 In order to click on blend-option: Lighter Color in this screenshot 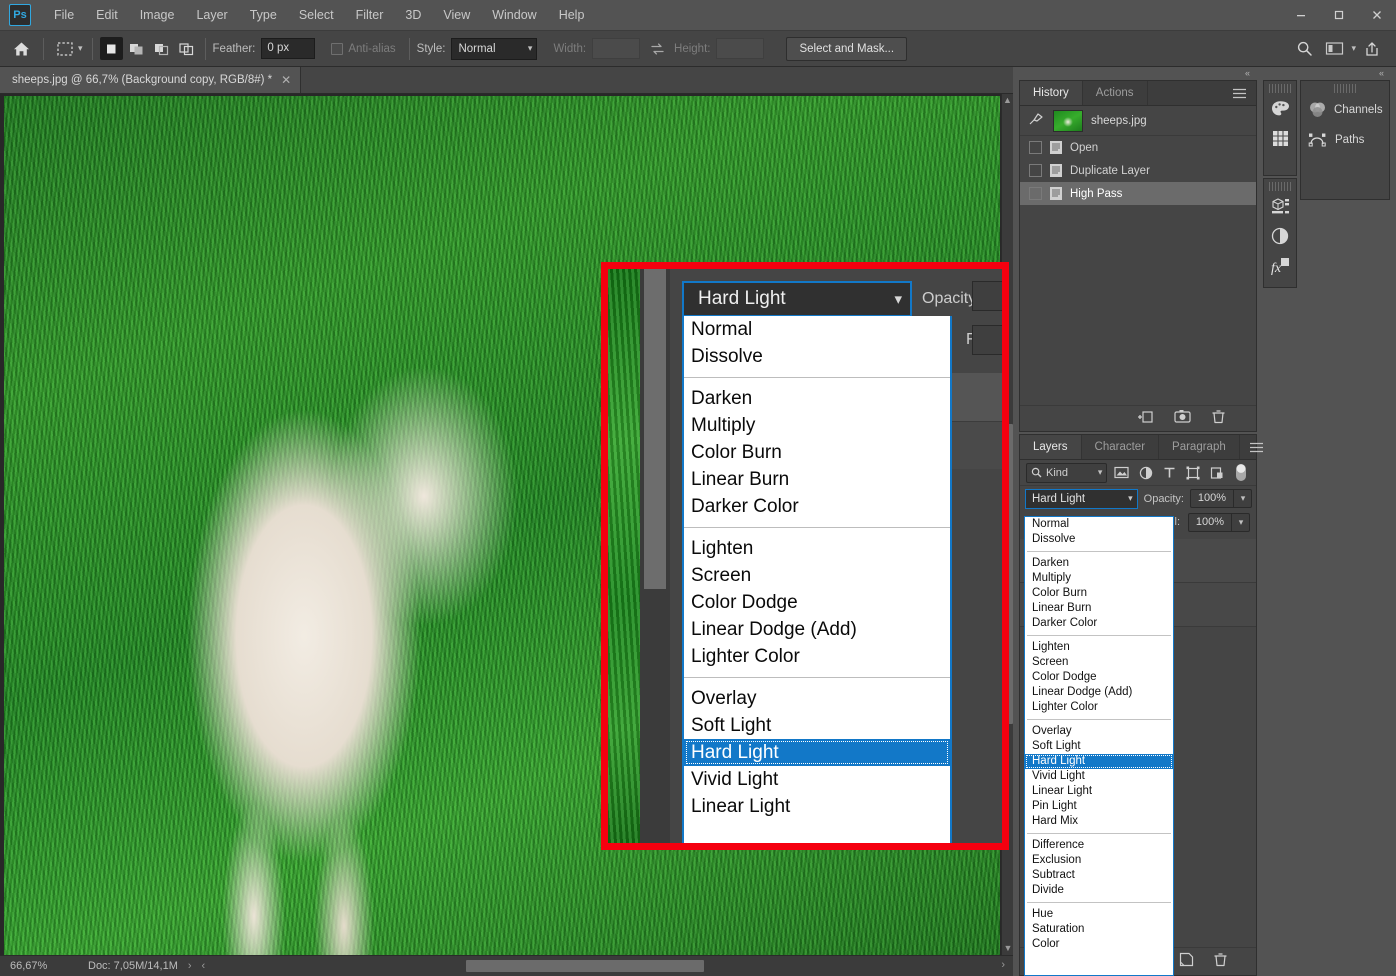, I will do `click(1099, 707)`.